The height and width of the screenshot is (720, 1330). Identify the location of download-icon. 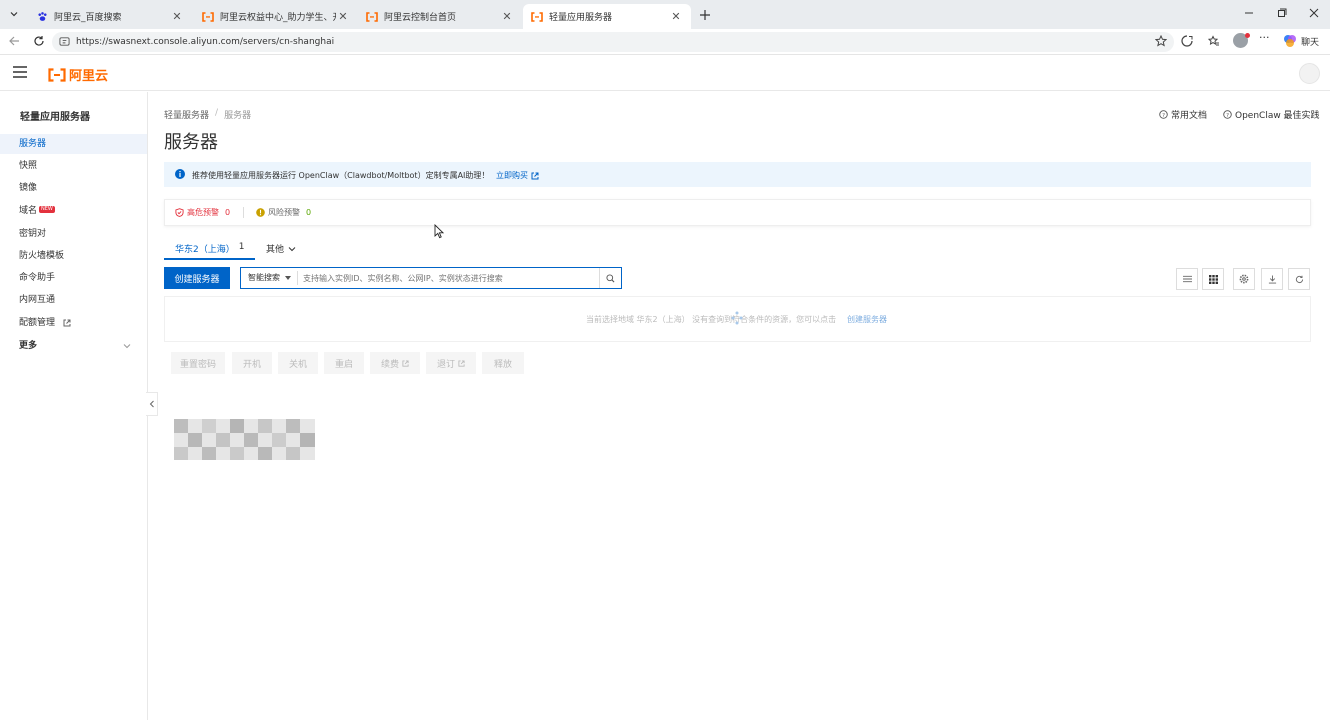
(1272, 279).